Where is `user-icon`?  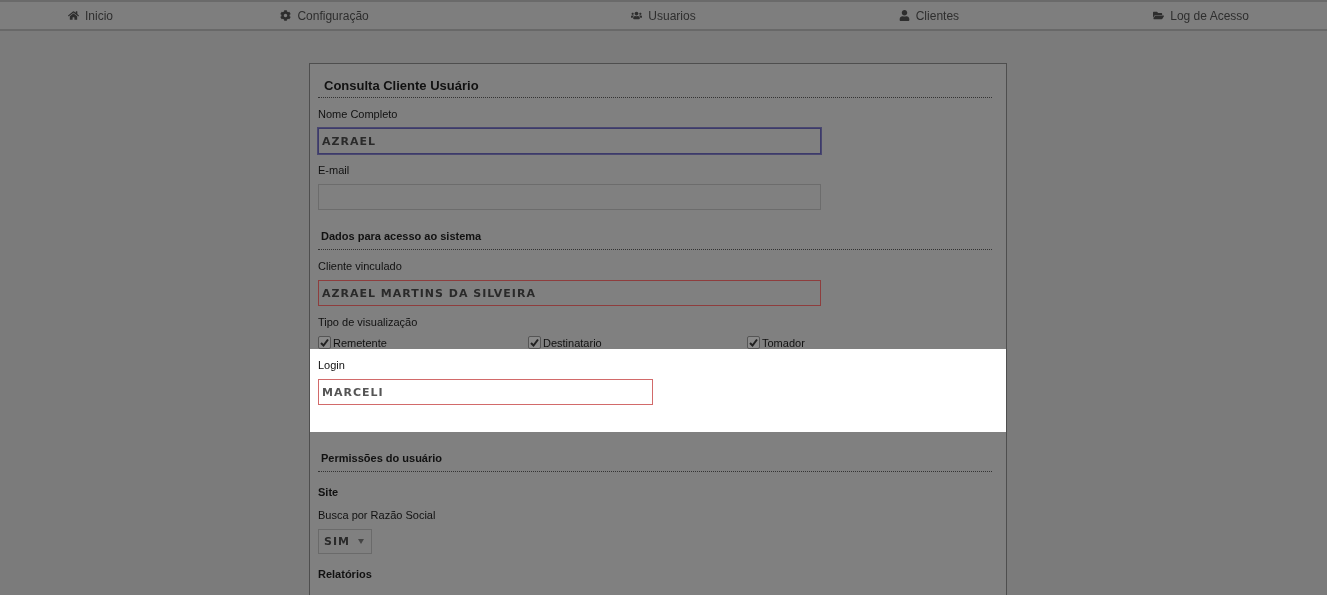 user-icon is located at coordinates (904, 15).